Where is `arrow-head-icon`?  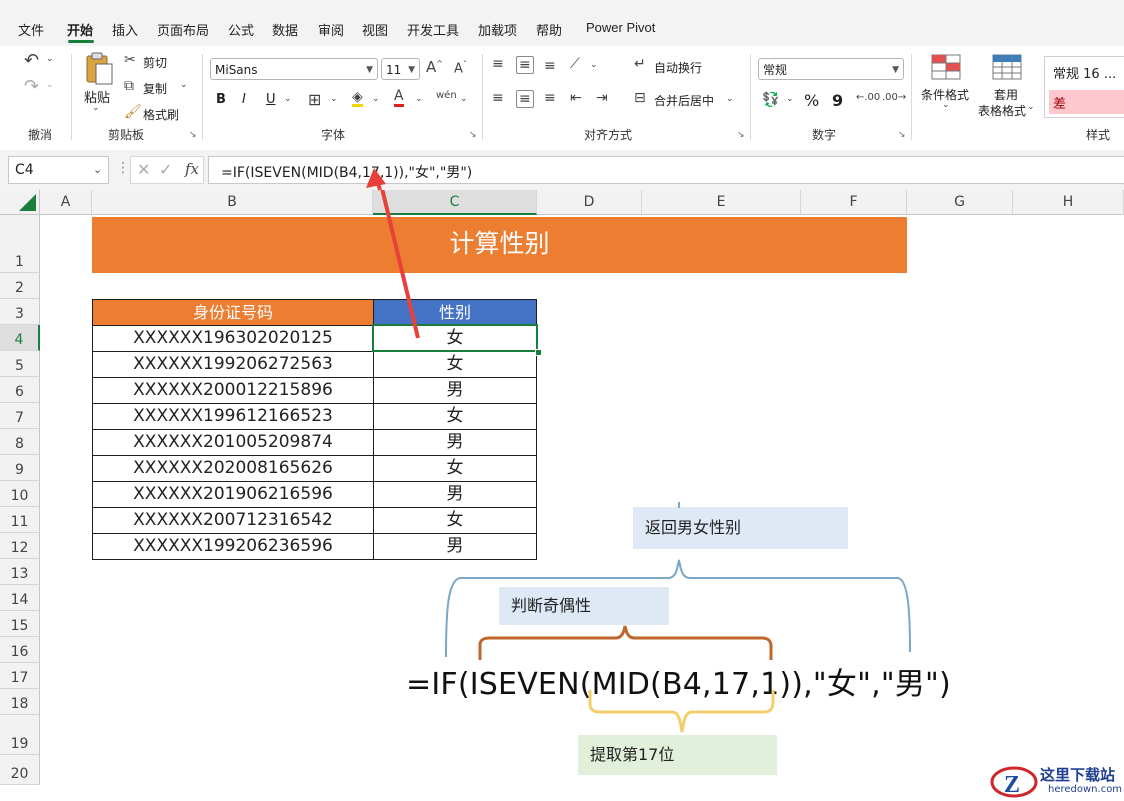 arrow-head-icon is located at coordinates (376, 178).